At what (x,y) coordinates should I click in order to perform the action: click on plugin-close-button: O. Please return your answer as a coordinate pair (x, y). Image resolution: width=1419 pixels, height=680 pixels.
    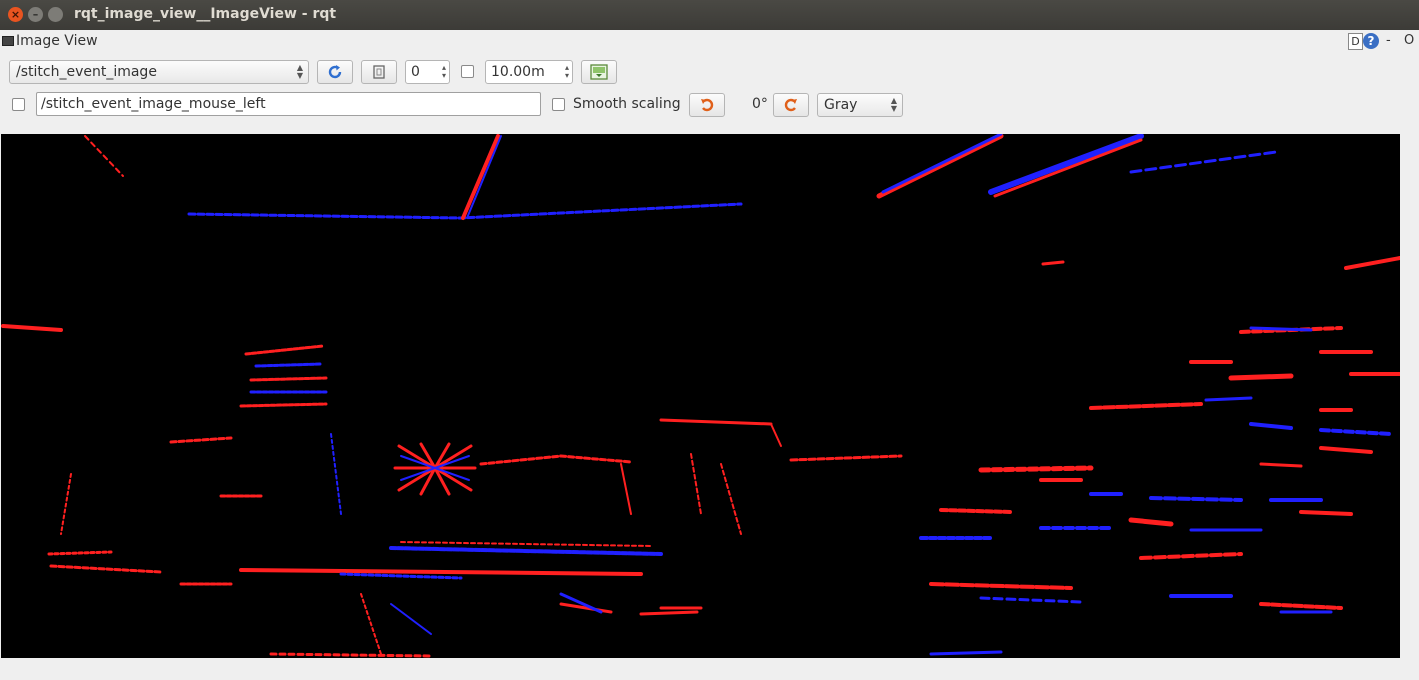
    Looking at the image, I should click on (1409, 40).